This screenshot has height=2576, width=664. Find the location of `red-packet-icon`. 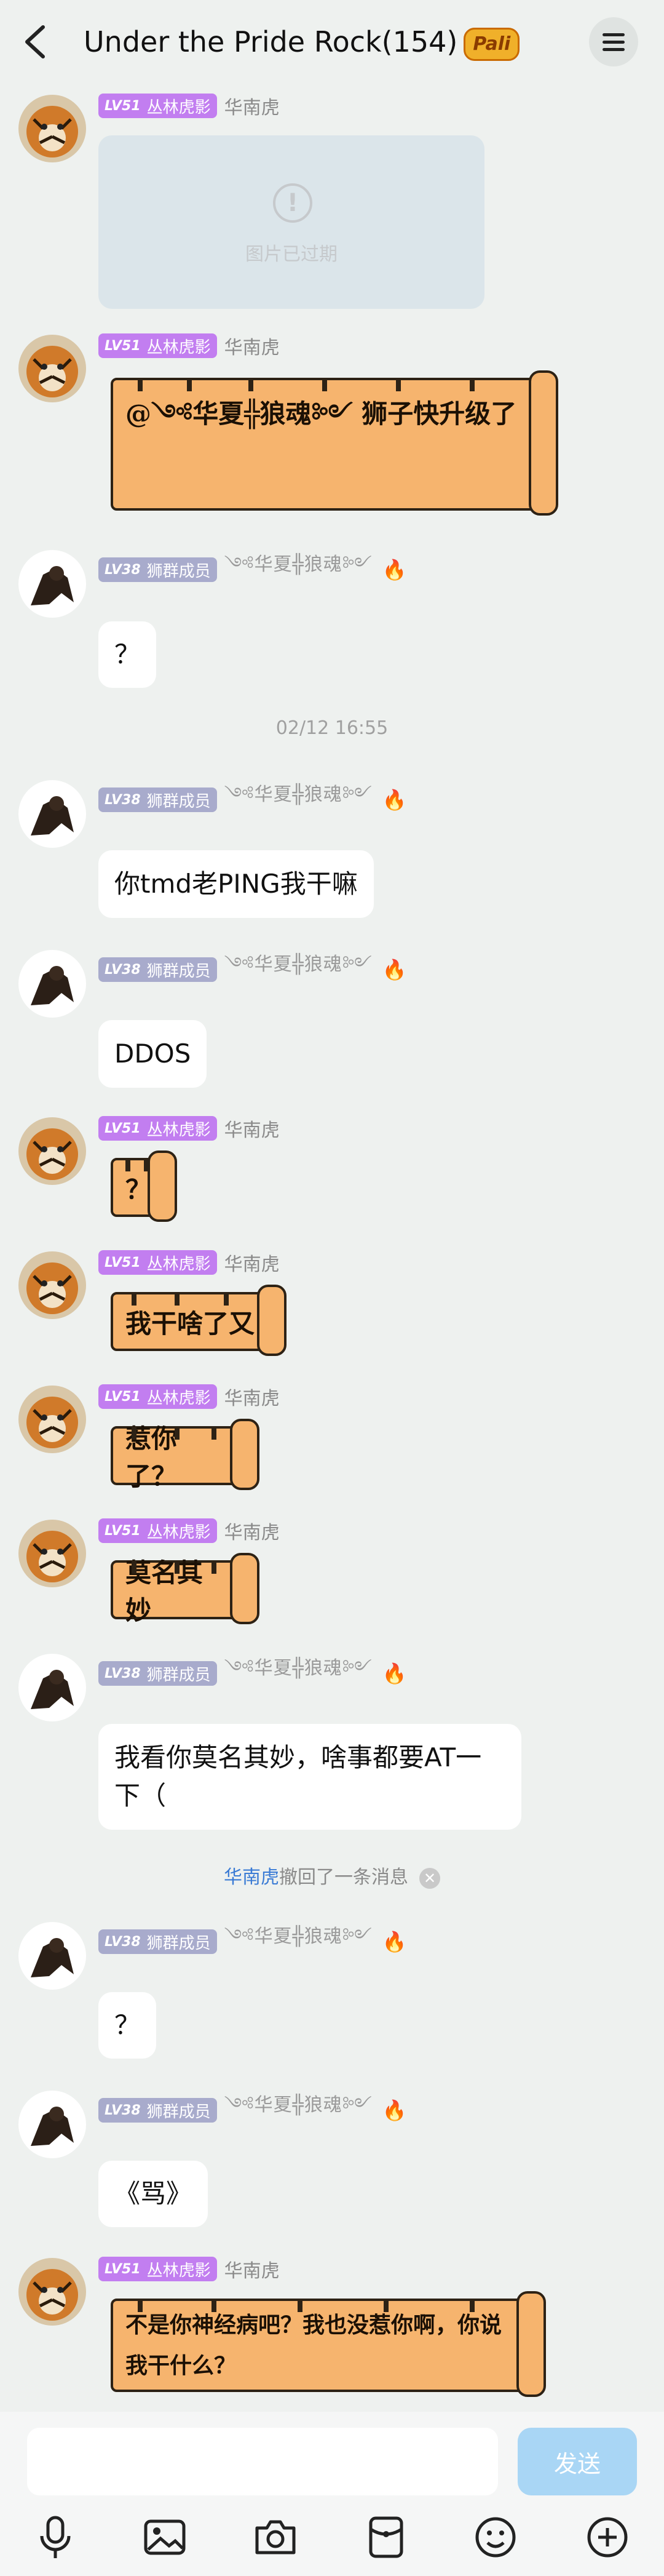

red-packet-icon is located at coordinates (386, 2537).